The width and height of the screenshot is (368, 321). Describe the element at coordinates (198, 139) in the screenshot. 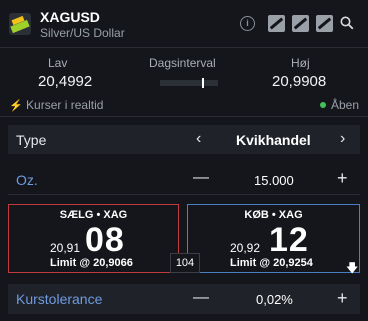

I see `chevron-left-icon: ‹` at that location.